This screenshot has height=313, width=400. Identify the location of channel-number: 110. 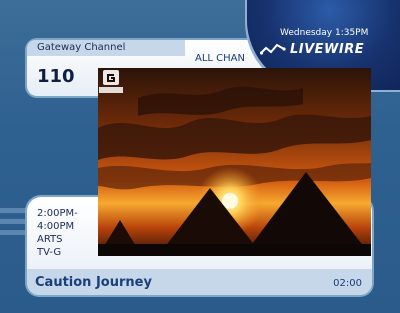
(56, 76).